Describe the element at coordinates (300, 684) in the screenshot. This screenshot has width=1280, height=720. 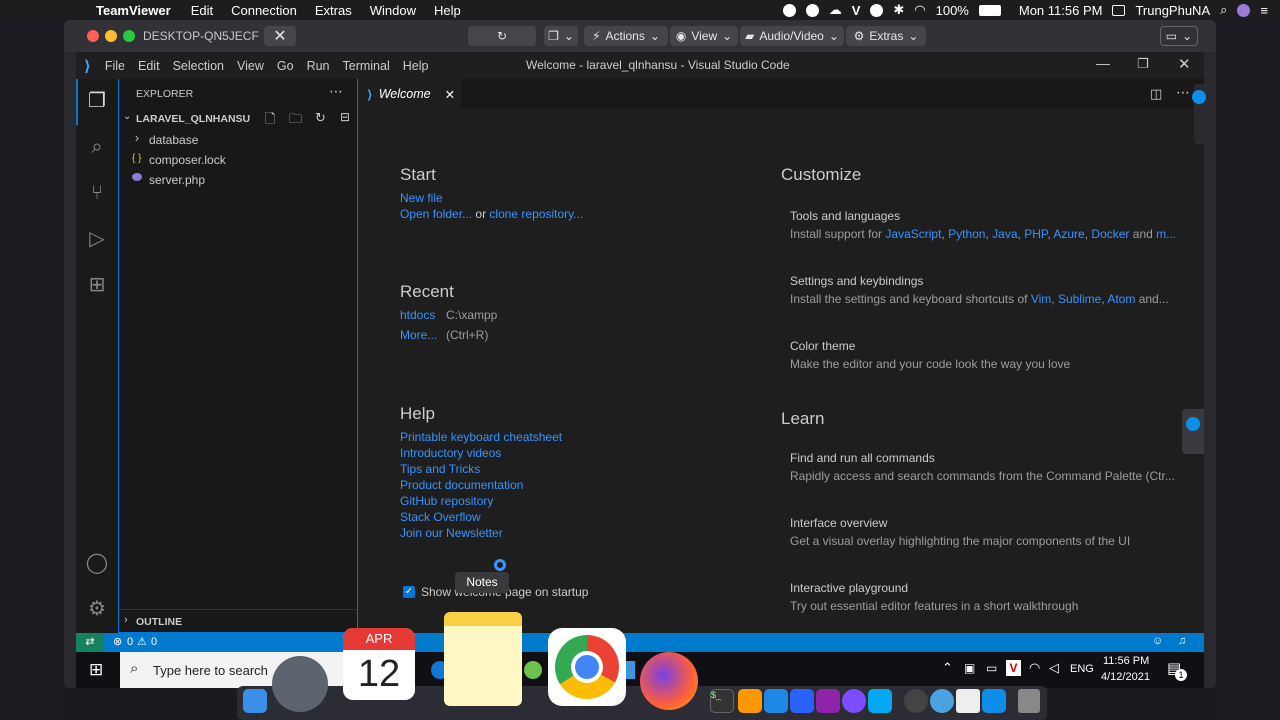
I see `launchpad-icon` at that location.